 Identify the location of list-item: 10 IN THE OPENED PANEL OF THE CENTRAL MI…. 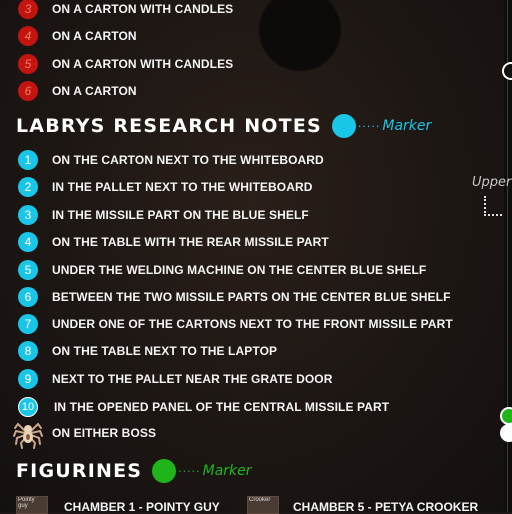
(203, 407).